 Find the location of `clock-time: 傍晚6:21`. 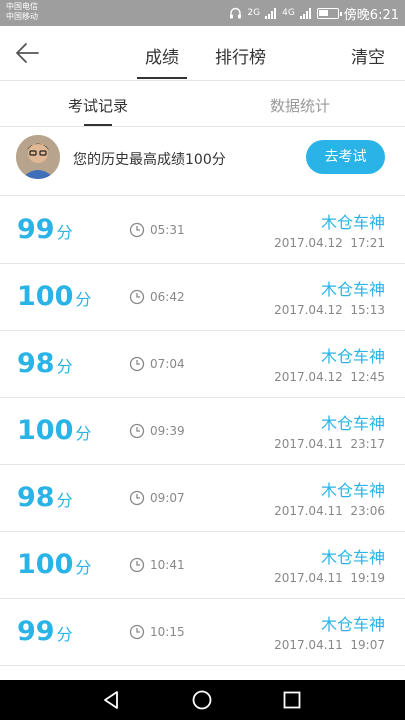

clock-time: 傍晚6:21 is located at coordinates (371, 15).